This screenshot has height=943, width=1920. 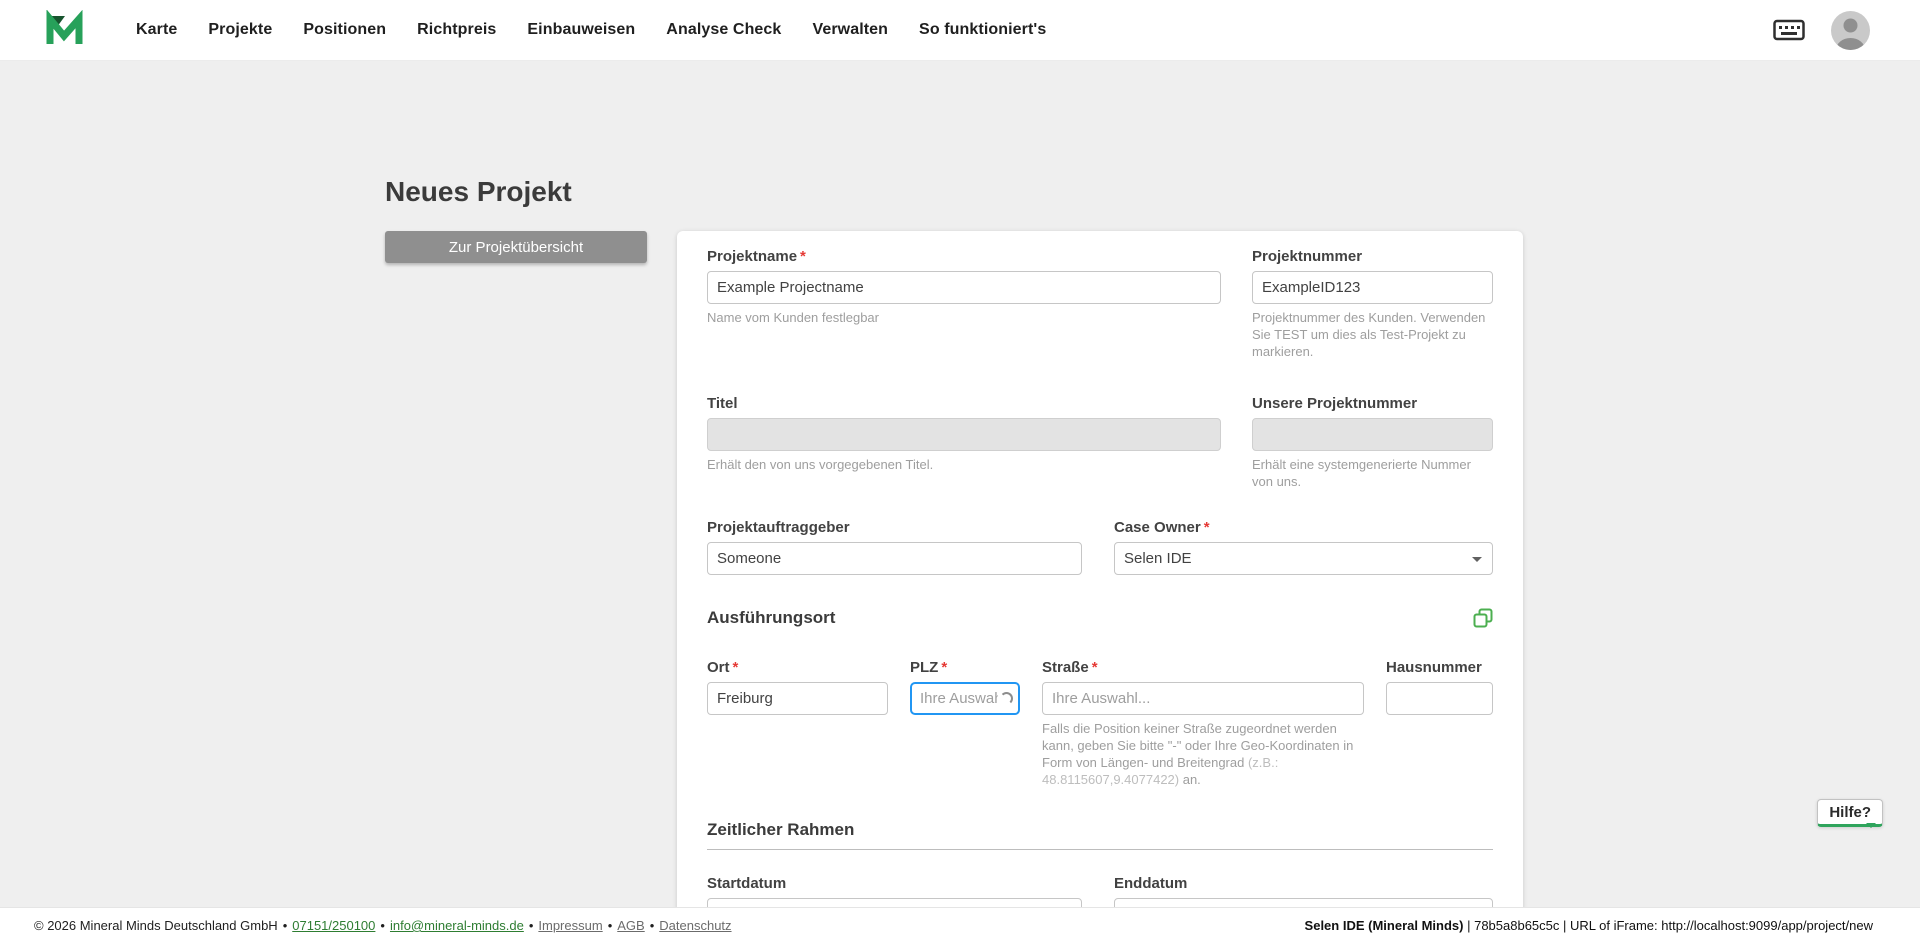 I want to click on copy-icon, so click(x=1483, y=618).